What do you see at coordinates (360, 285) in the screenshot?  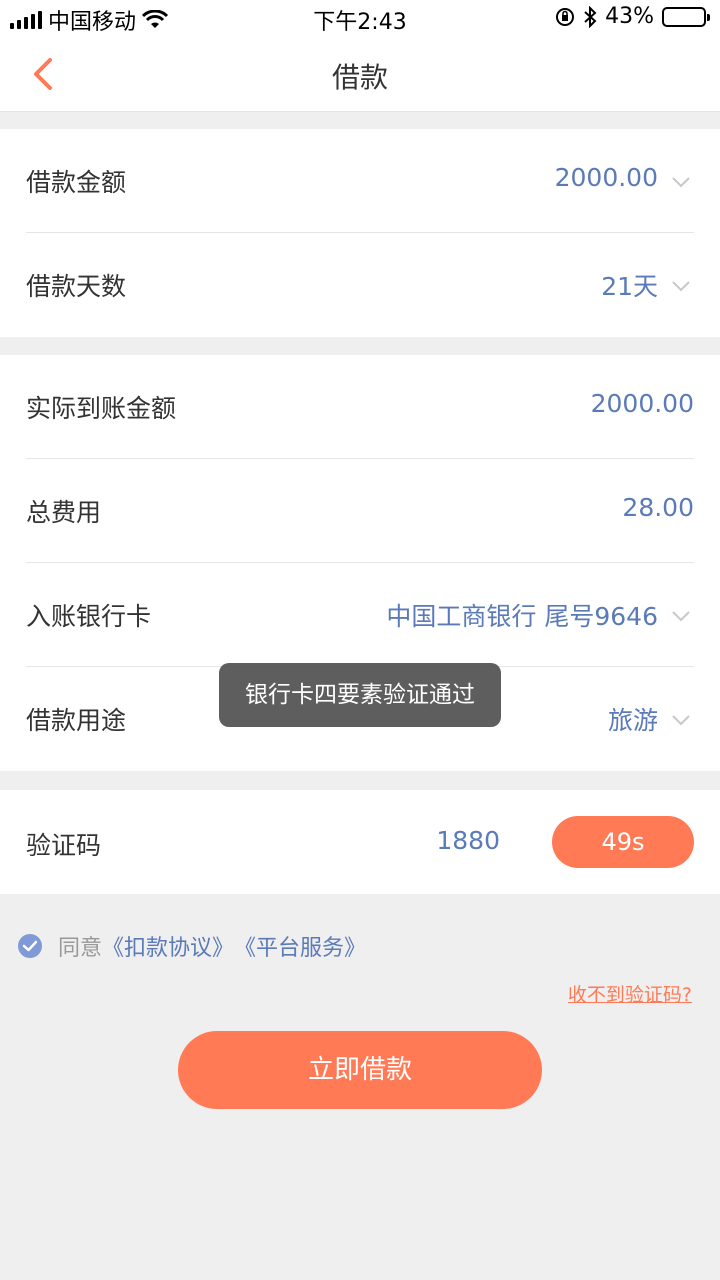 I see `loan-setting-row: 借款天数 21天` at bounding box center [360, 285].